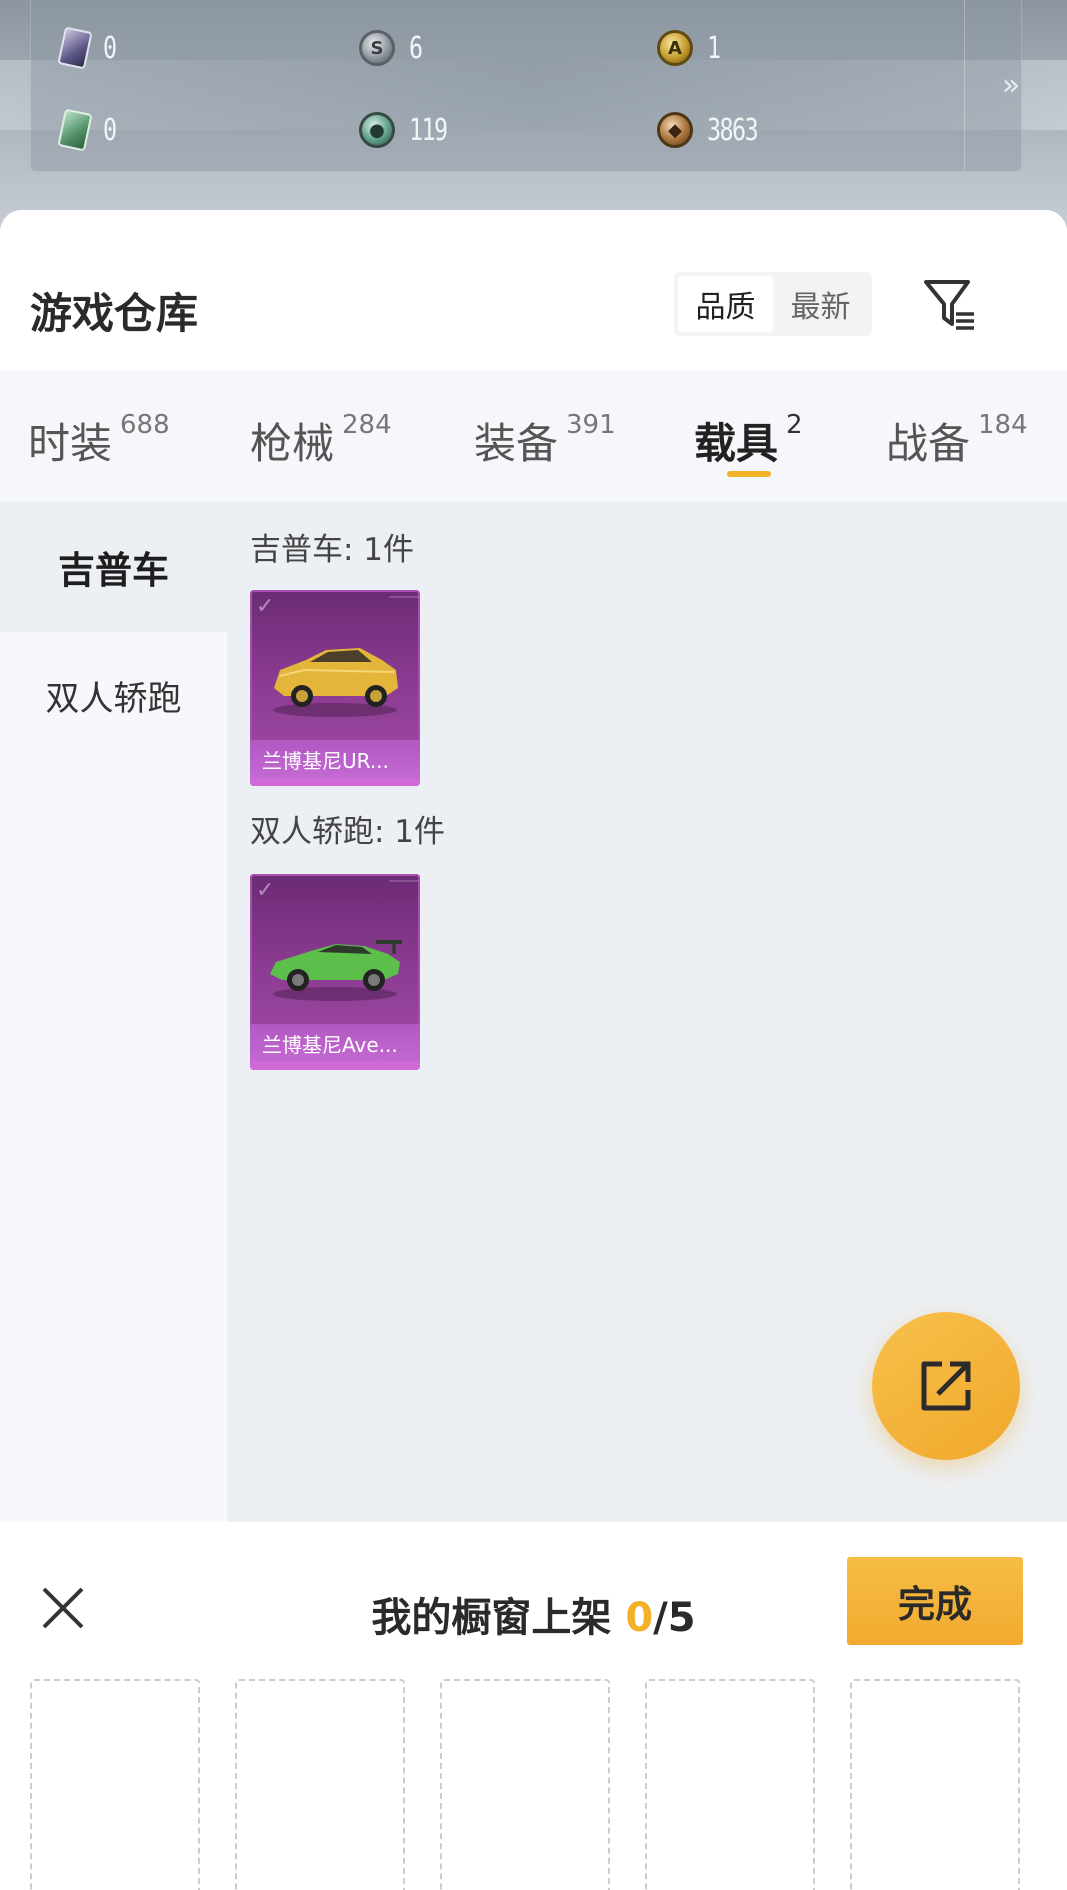 This screenshot has height=1890, width=1067. What do you see at coordinates (292, 443) in the screenshot?
I see `tab-label: 枪械` at bounding box center [292, 443].